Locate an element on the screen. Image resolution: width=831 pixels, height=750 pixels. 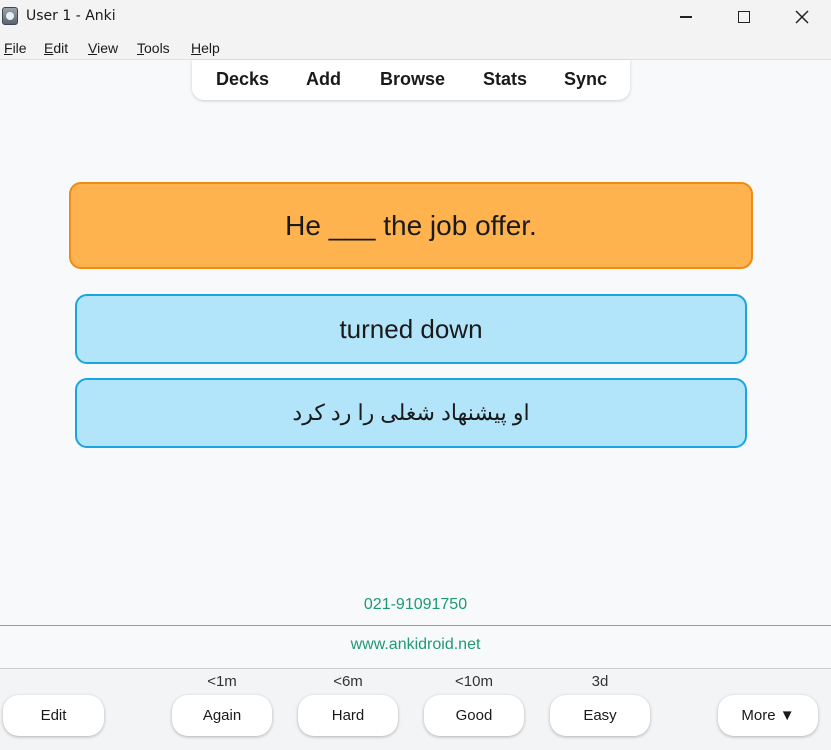
more-button: More ▼ is located at coordinates (768, 715).